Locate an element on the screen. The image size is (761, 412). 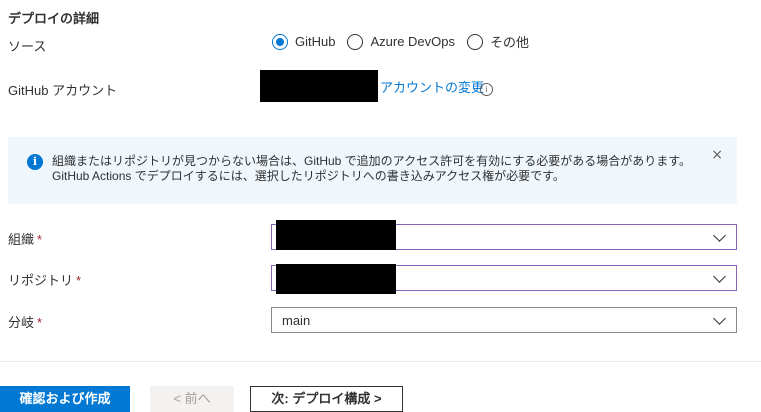
organization-label-text: 組織 is located at coordinates (21, 239).